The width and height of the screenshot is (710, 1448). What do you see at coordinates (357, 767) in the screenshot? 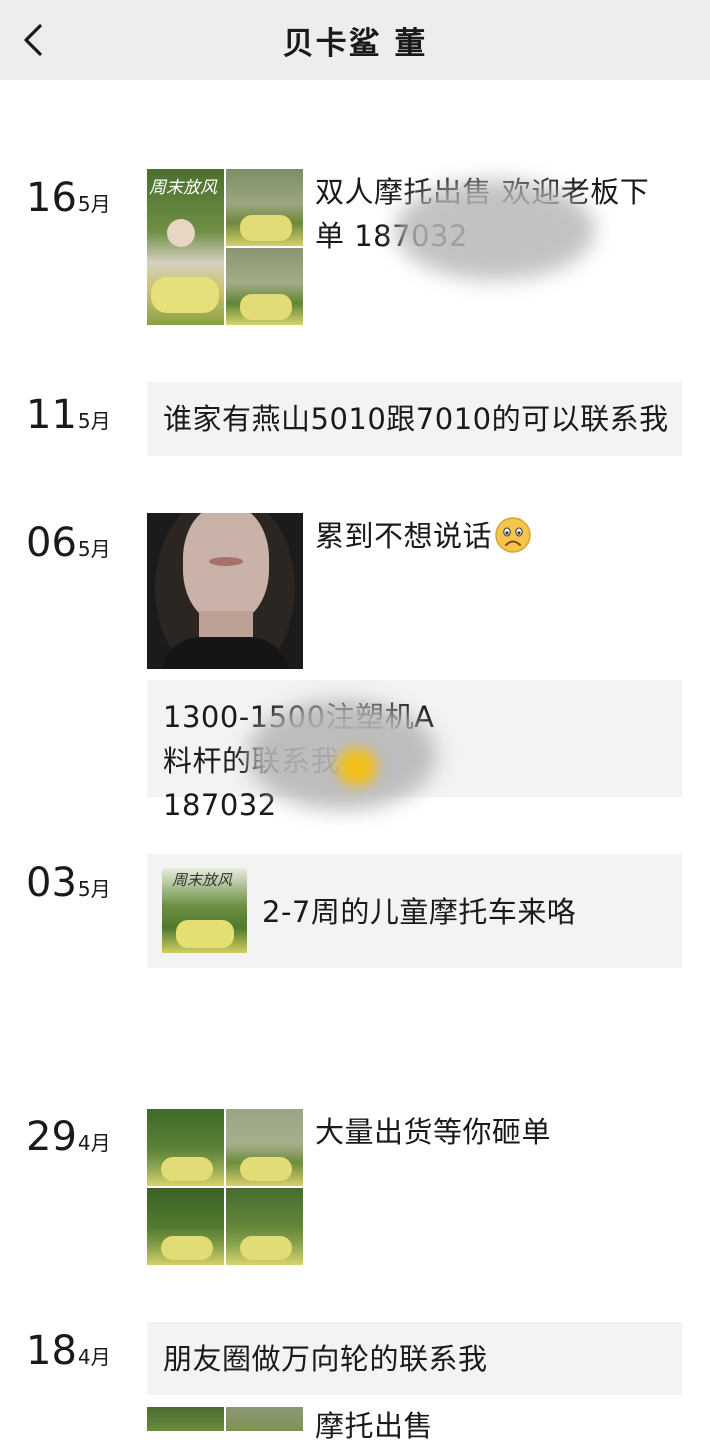
I see `blurred-emoji` at bounding box center [357, 767].